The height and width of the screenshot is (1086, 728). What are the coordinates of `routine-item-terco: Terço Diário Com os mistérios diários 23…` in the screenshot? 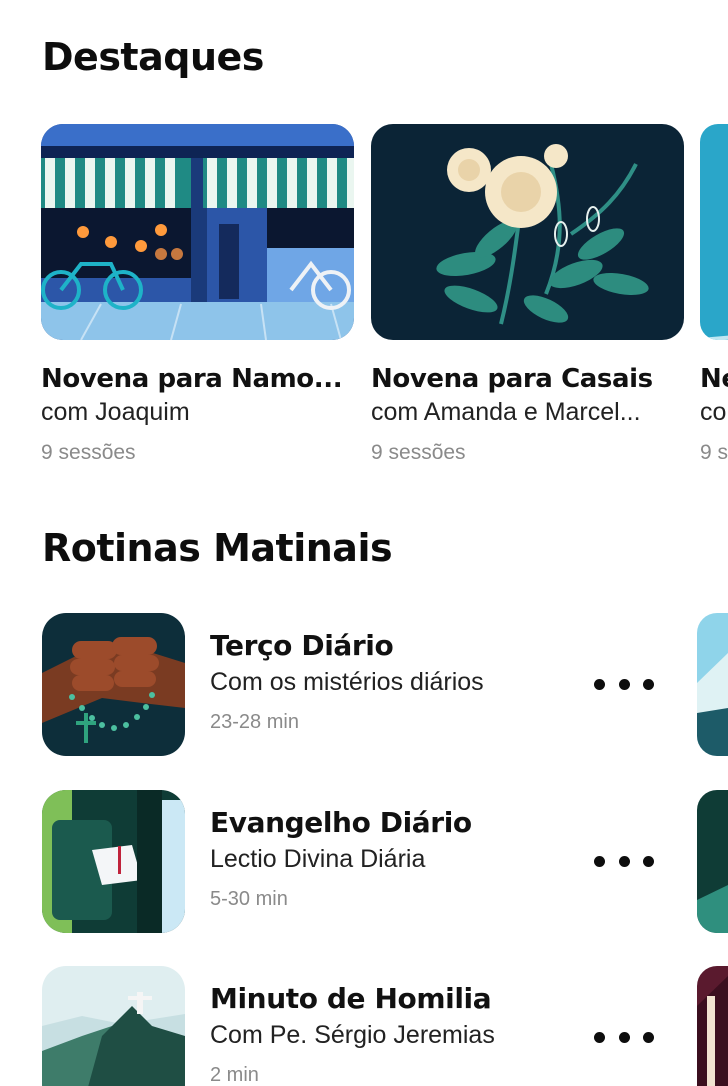 It's located at (362, 685).